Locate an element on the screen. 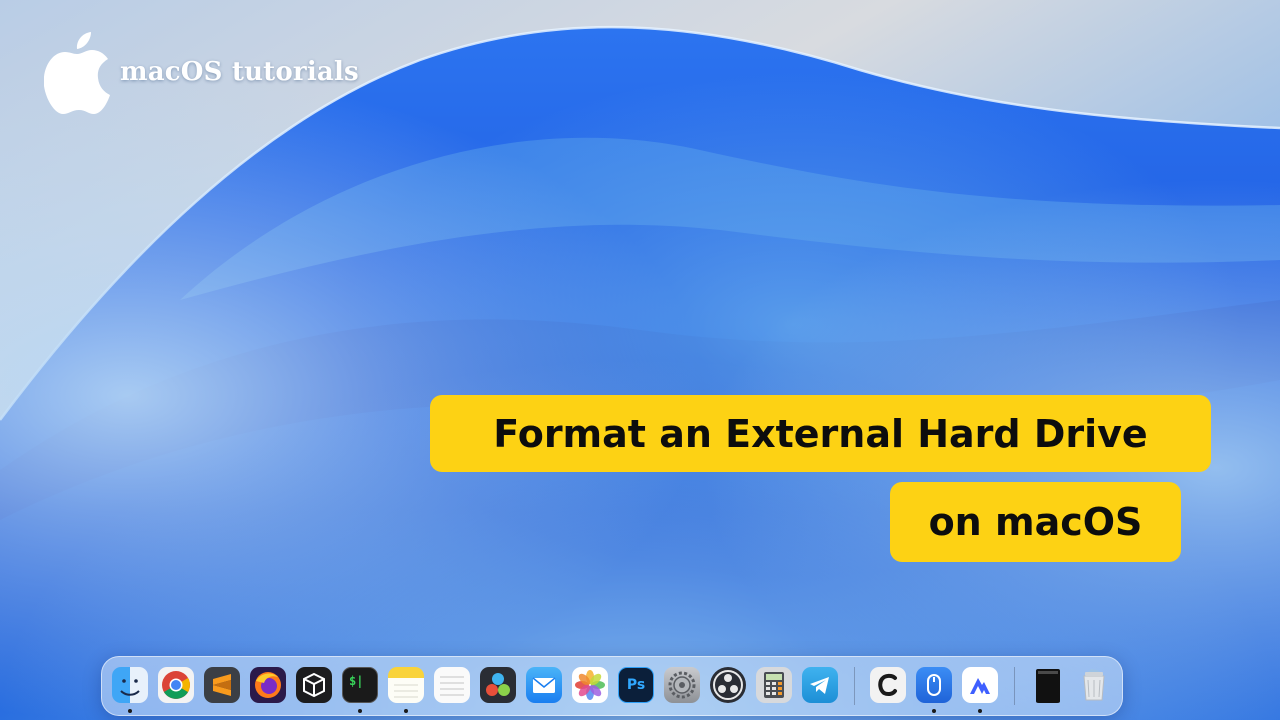  list-app-icon is located at coordinates (452, 685).